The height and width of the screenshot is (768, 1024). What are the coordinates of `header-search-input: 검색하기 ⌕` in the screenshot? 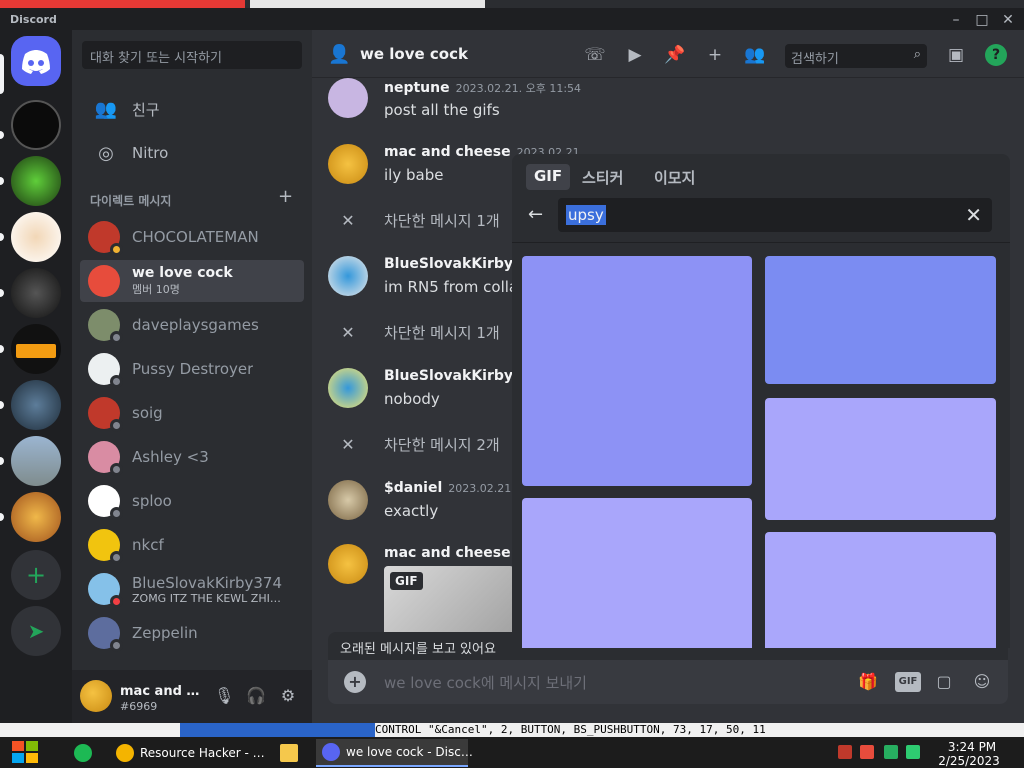 It's located at (856, 56).